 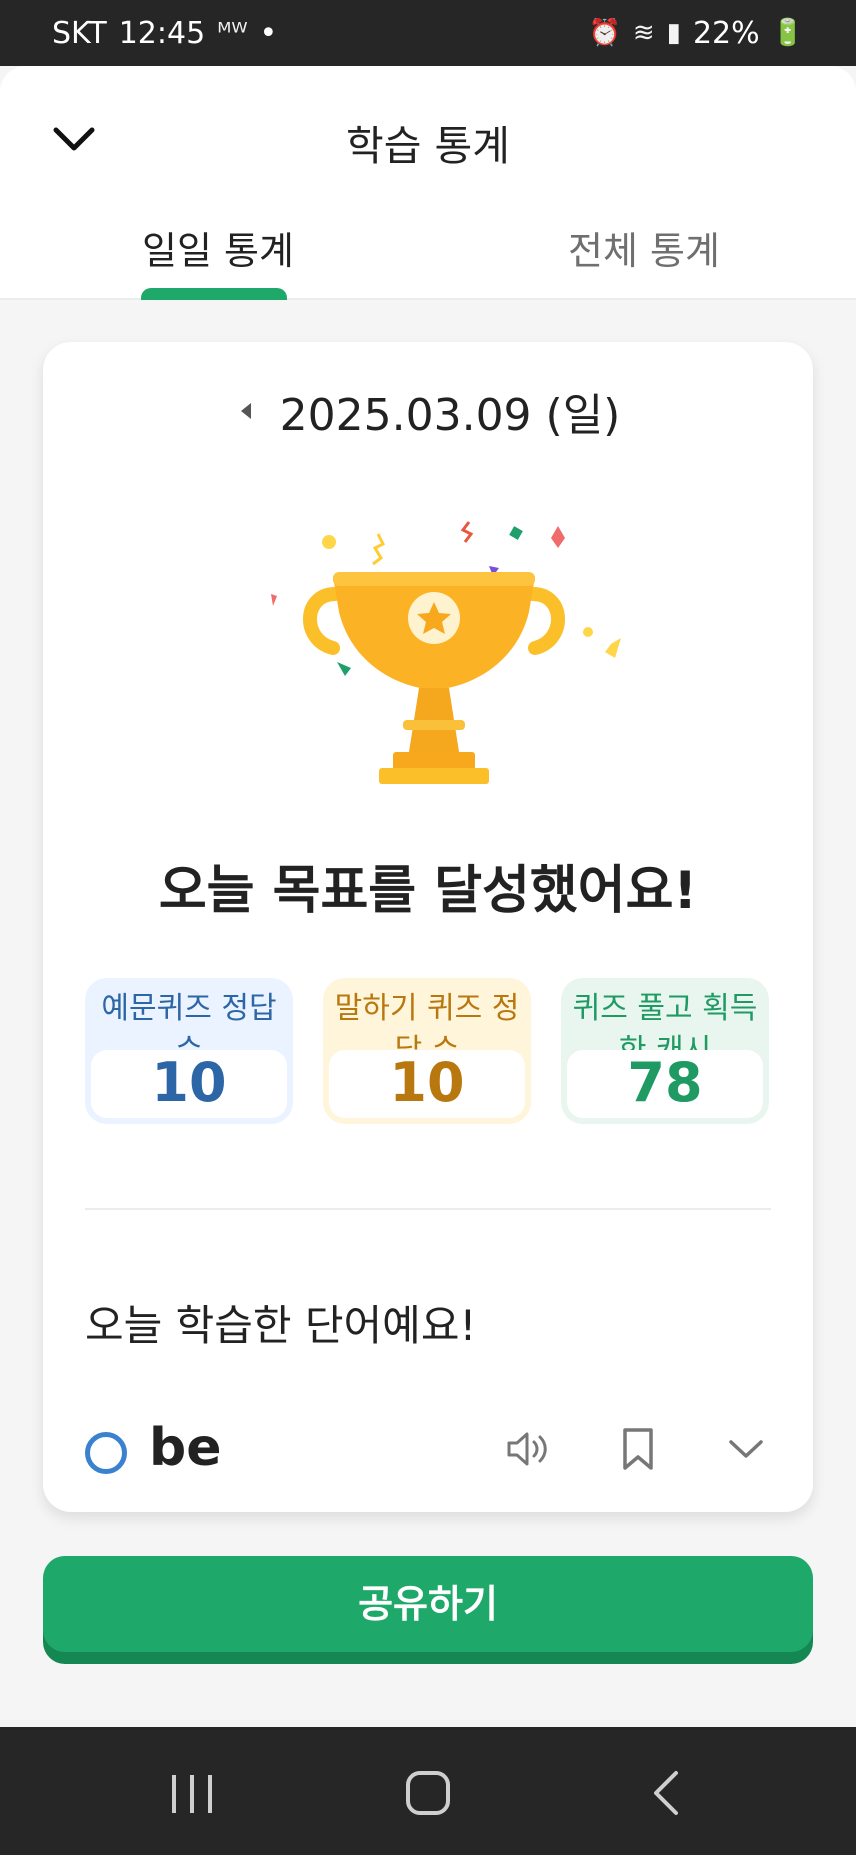 I want to click on recent-apps-icon, so click(x=192, y=1793).